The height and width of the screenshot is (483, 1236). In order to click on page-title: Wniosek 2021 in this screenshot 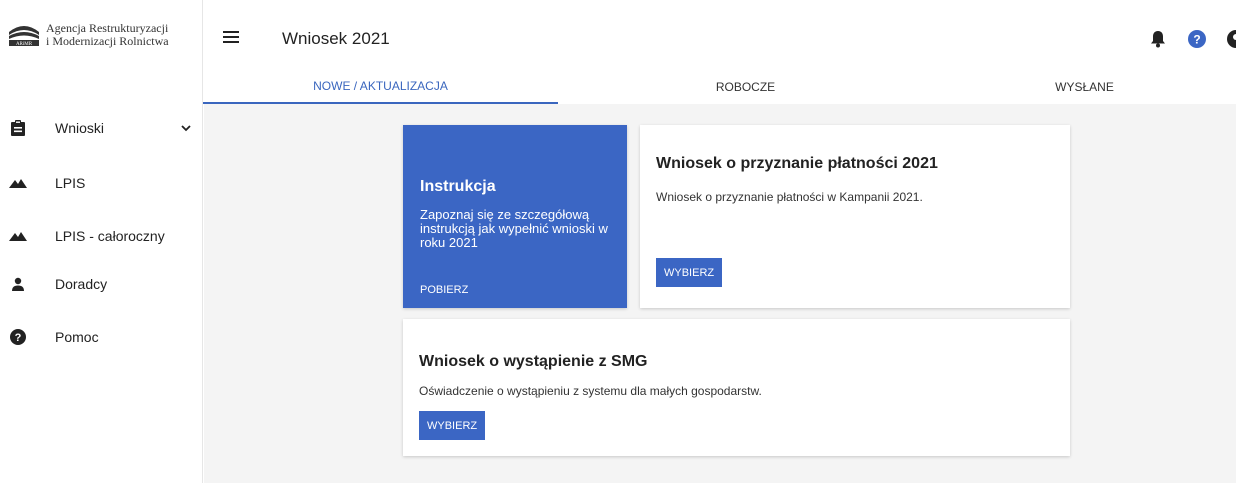, I will do `click(336, 38)`.